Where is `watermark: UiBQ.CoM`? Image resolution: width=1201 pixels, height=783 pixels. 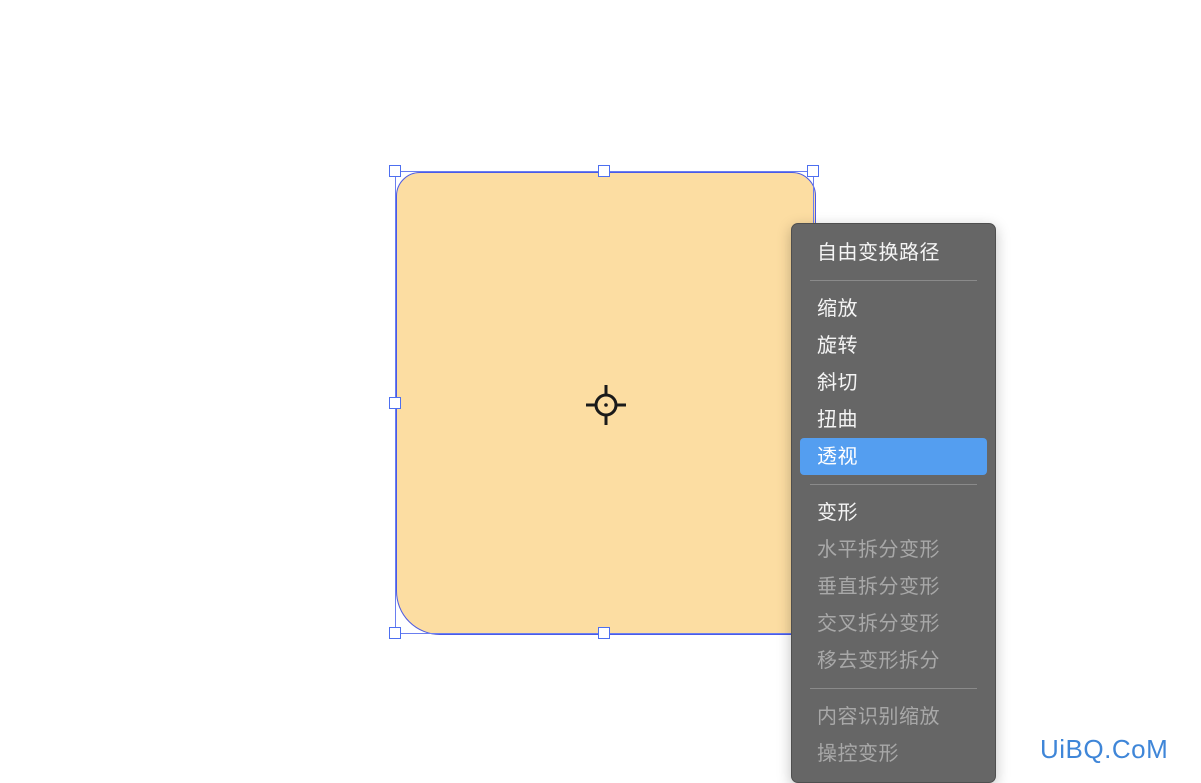 watermark: UiBQ.CoM is located at coordinates (1104, 749).